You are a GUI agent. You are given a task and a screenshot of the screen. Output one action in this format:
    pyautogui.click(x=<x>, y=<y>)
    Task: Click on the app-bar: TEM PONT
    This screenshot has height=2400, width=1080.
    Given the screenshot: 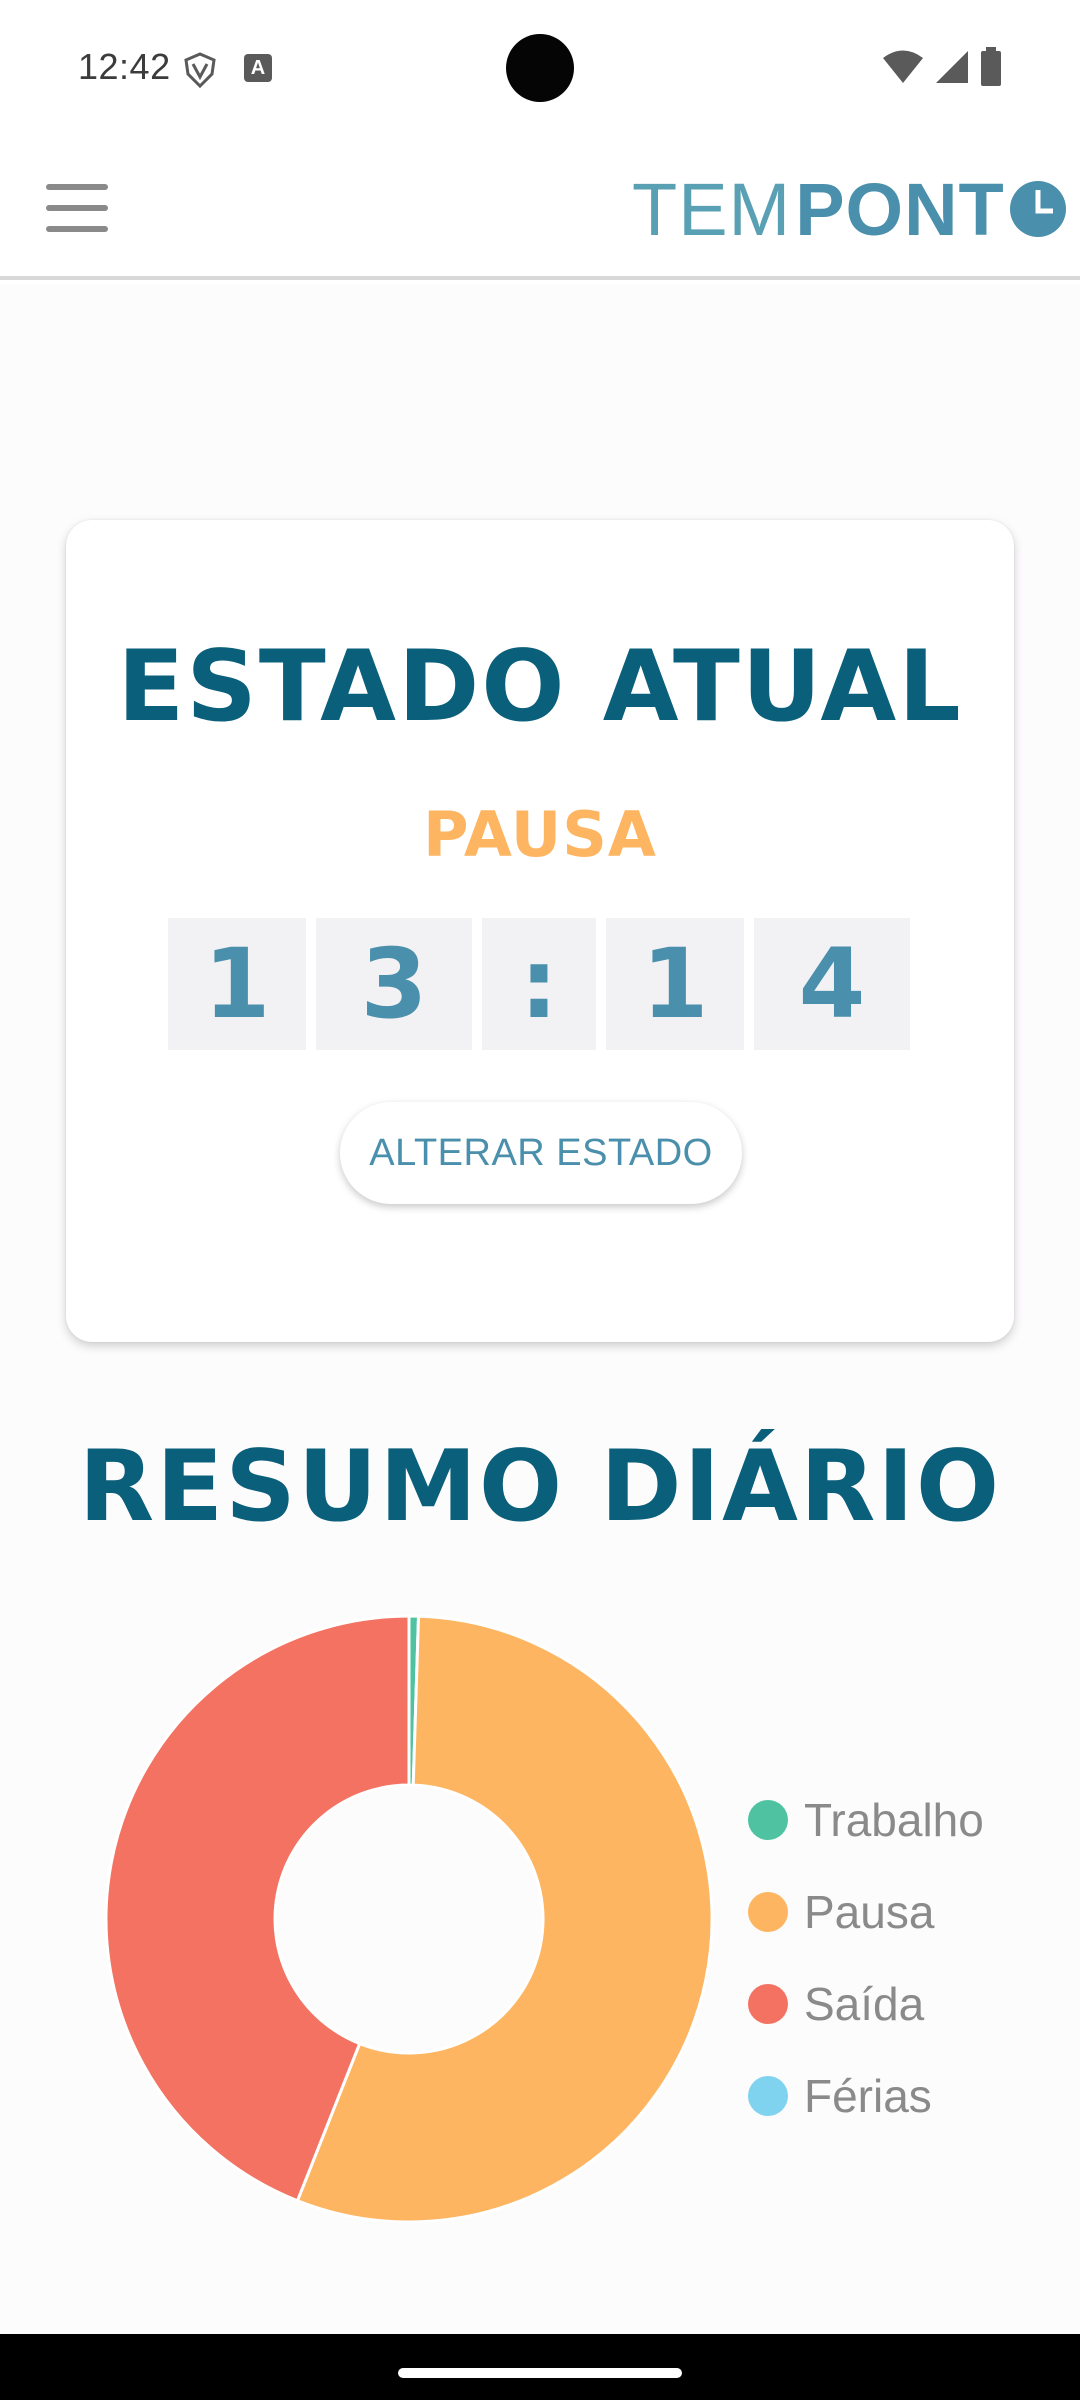 What is the action you would take?
    pyautogui.click(x=540, y=207)
    